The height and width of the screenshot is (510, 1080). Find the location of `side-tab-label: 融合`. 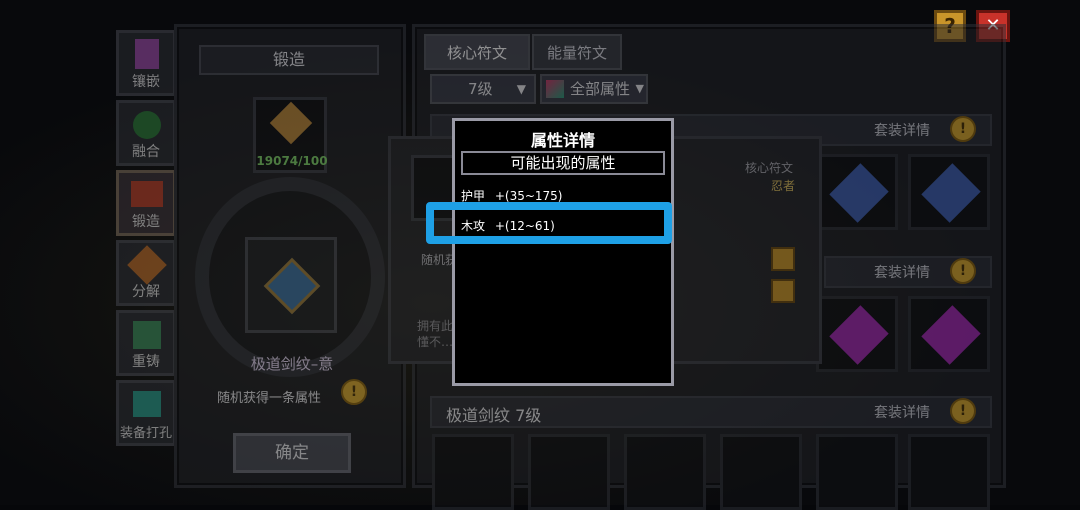

side-tab-label: 融合 is located at coordinates (146, 152).